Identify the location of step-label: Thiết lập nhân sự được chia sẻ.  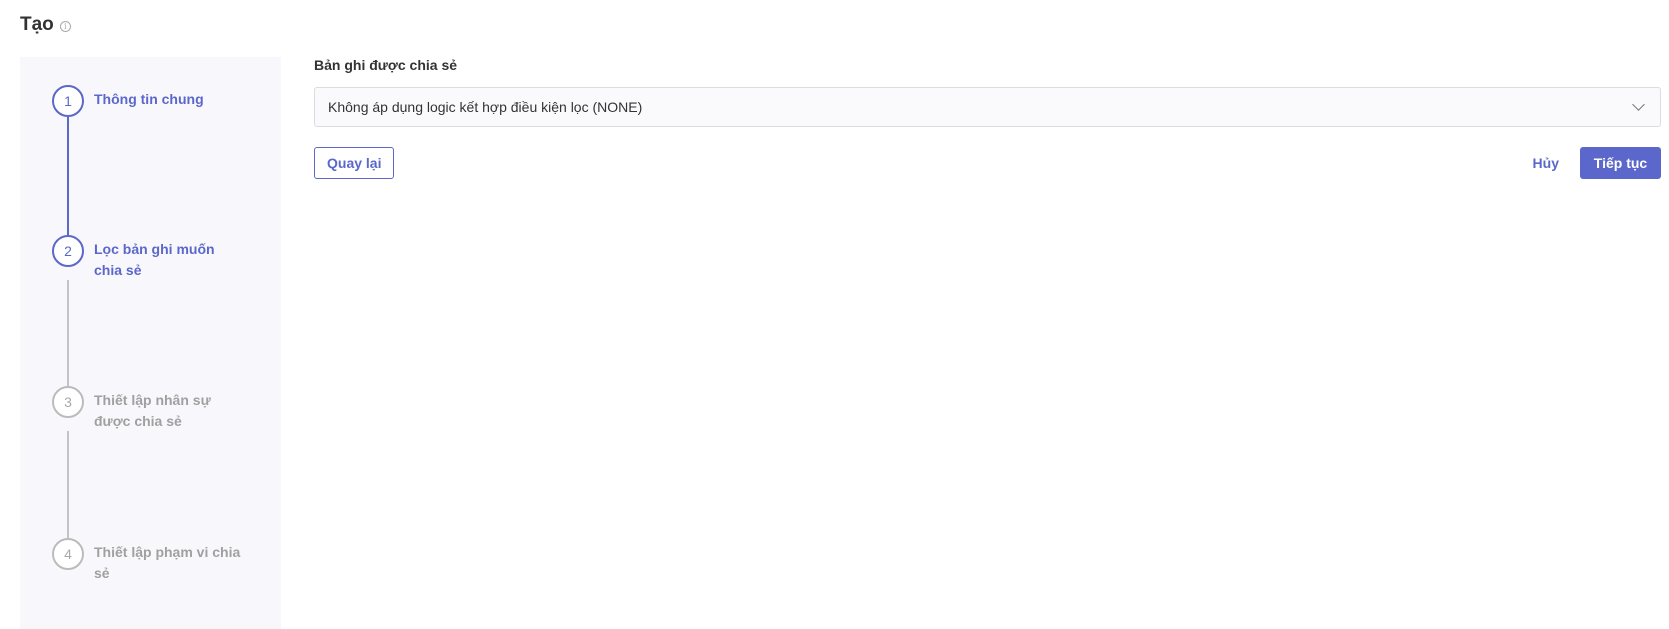
(152, 410).